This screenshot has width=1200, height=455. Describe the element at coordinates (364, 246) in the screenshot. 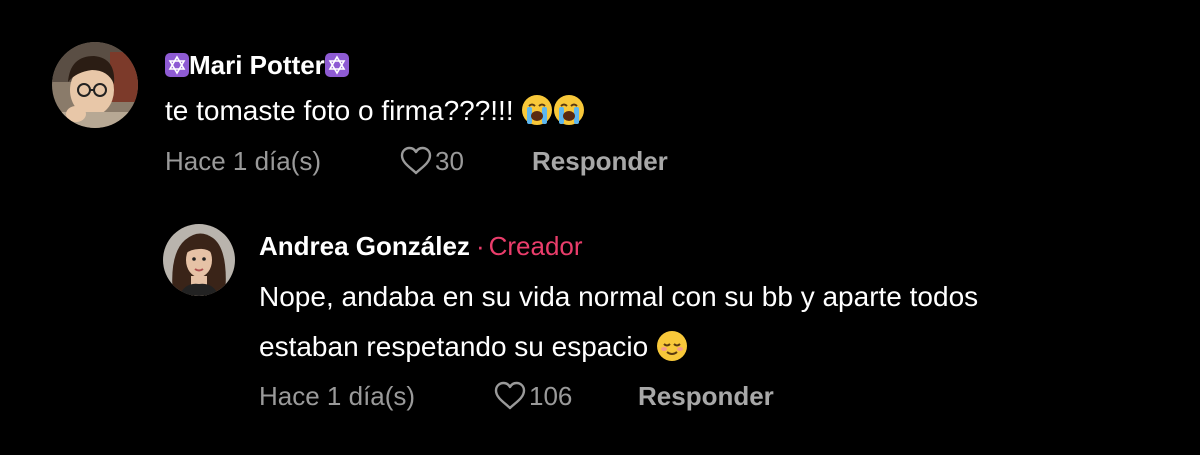

I see `username-text: Andrea González` at that location.